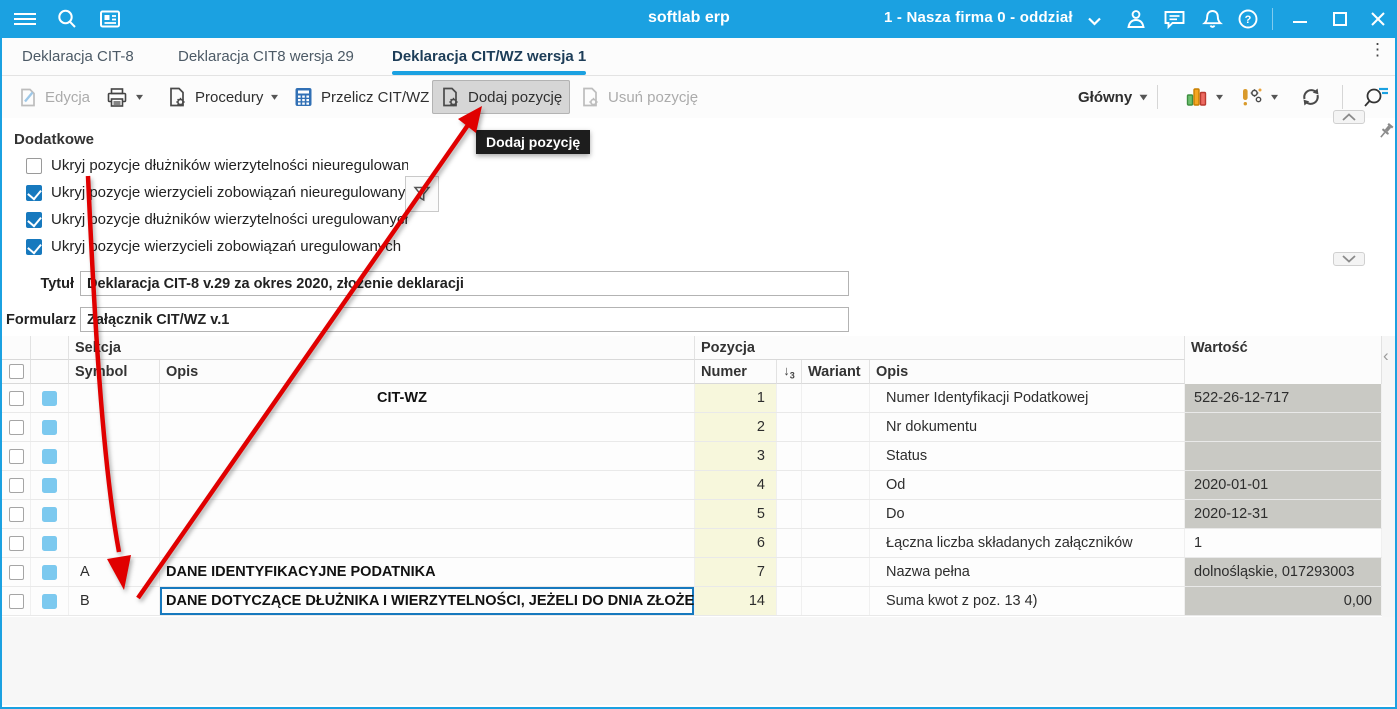  What do you see at coordinates (114, 601) in the screenshot?
I see `symbol-cell: B` at bounding box center [114, 601].